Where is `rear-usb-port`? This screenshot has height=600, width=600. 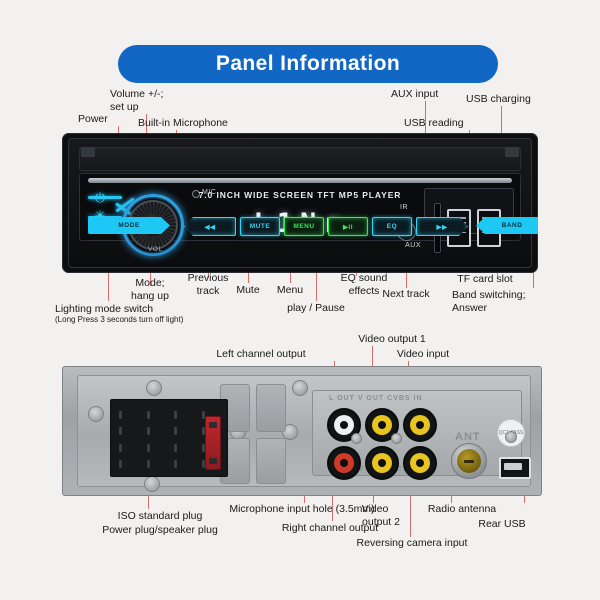
rear-usb-port is located at coordinates (515, 468).